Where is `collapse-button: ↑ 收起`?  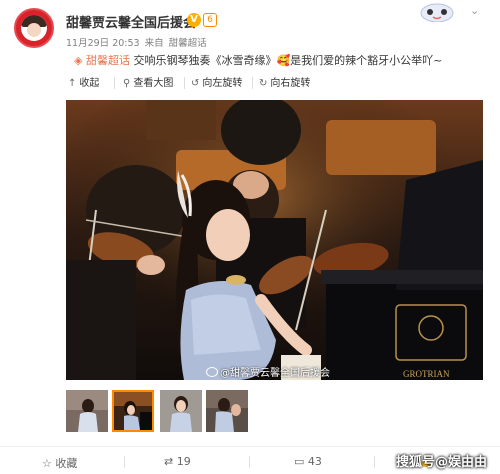 collapse-button: ↑ 收起 is located at coordinates (83, 81).